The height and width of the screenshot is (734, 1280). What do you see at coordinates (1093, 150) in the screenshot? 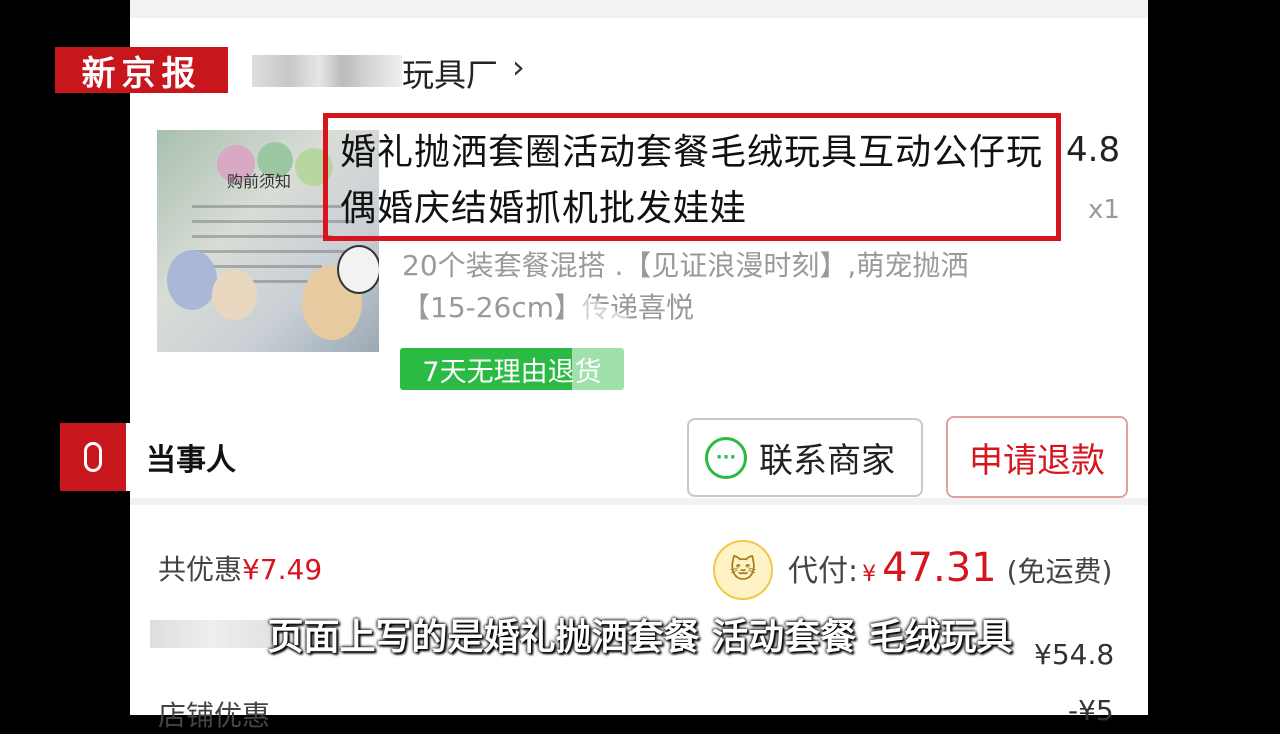
I see `product-price: 4.8` at bounding box center [1093, 150].